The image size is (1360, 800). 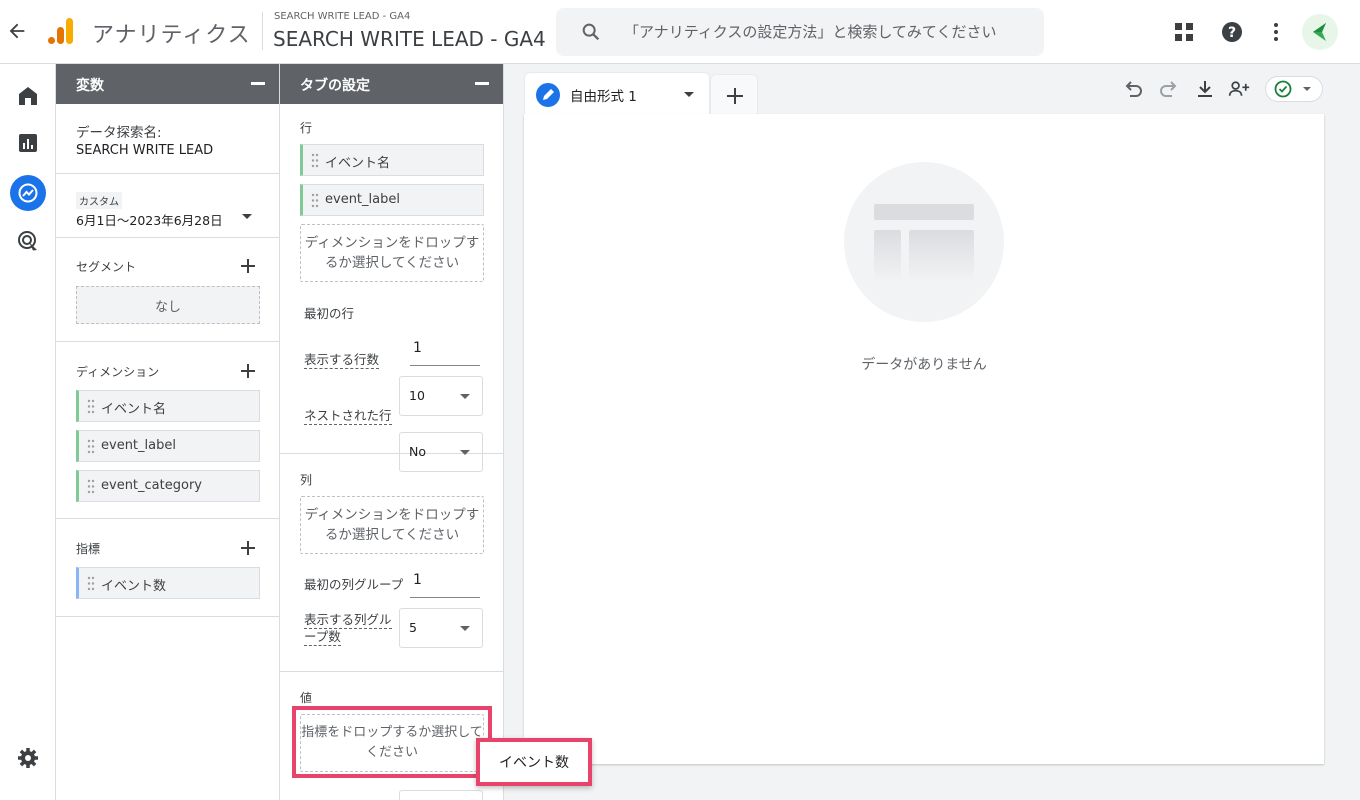 I want to click on status-dropdown-icon, so click(x=1307, y=89).